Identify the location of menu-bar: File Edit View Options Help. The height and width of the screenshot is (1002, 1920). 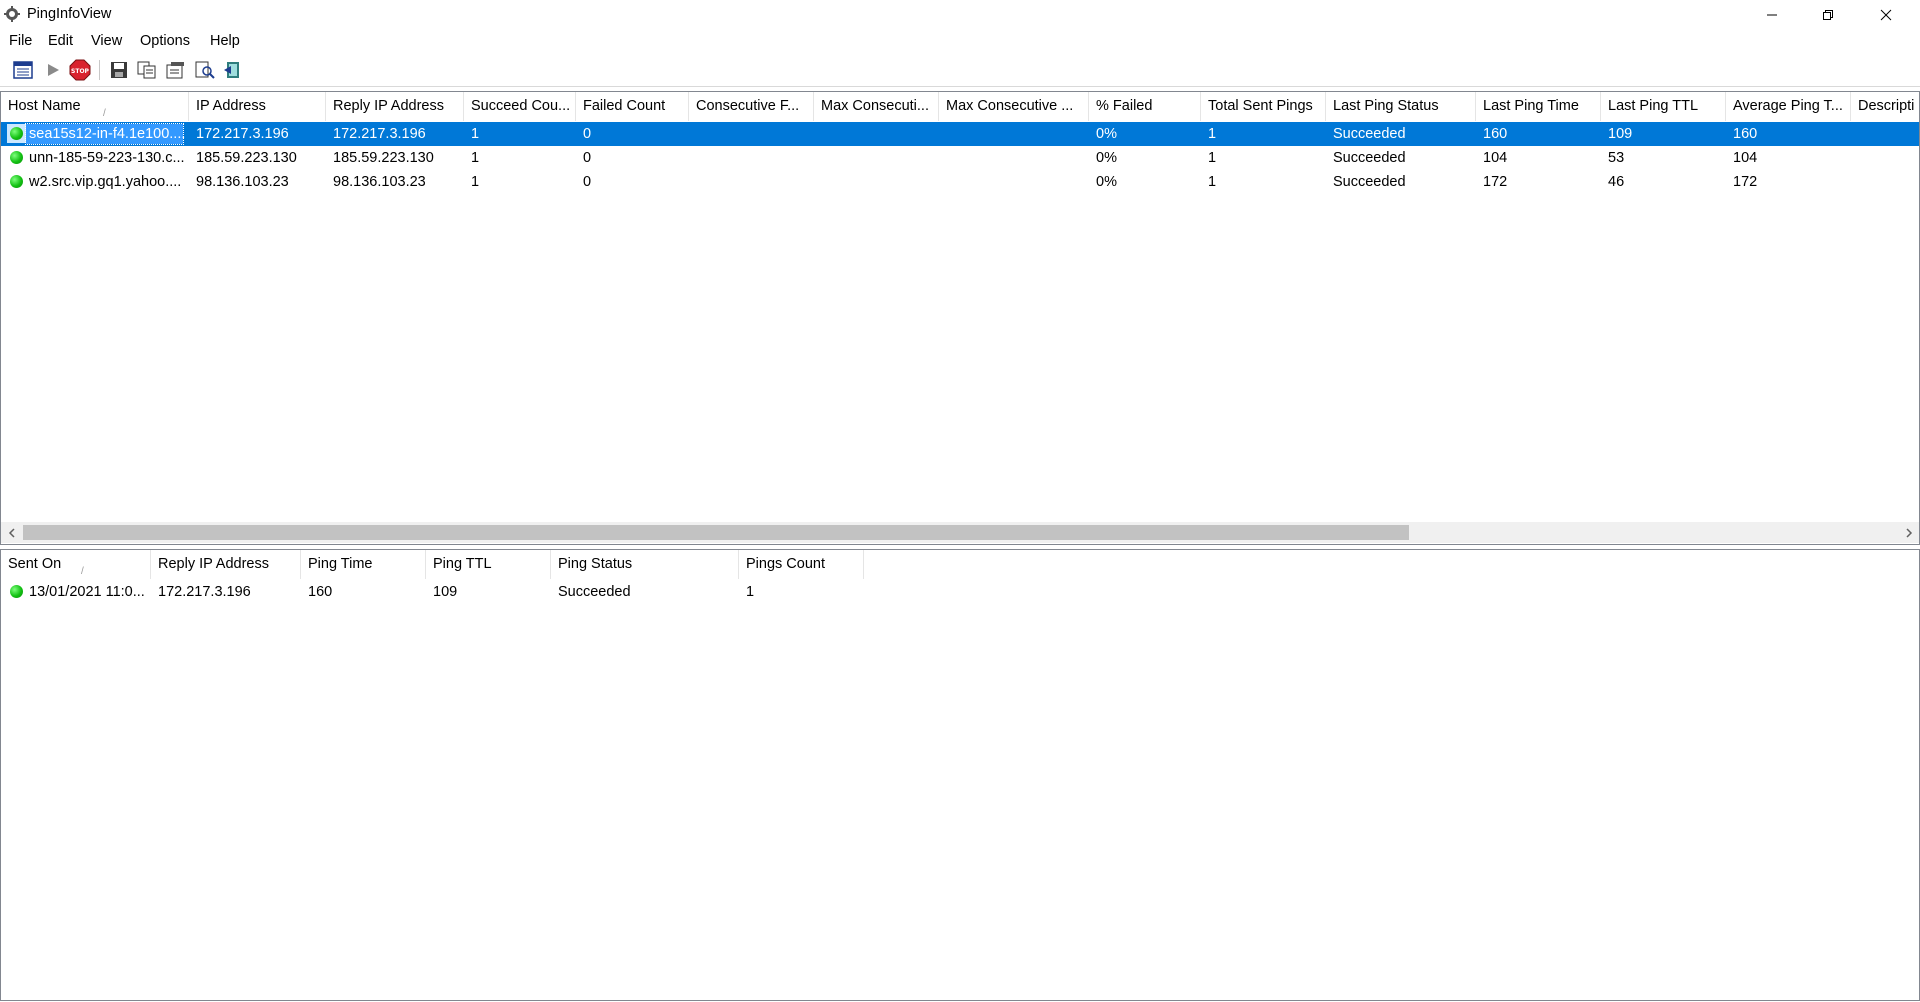
(960, 42).